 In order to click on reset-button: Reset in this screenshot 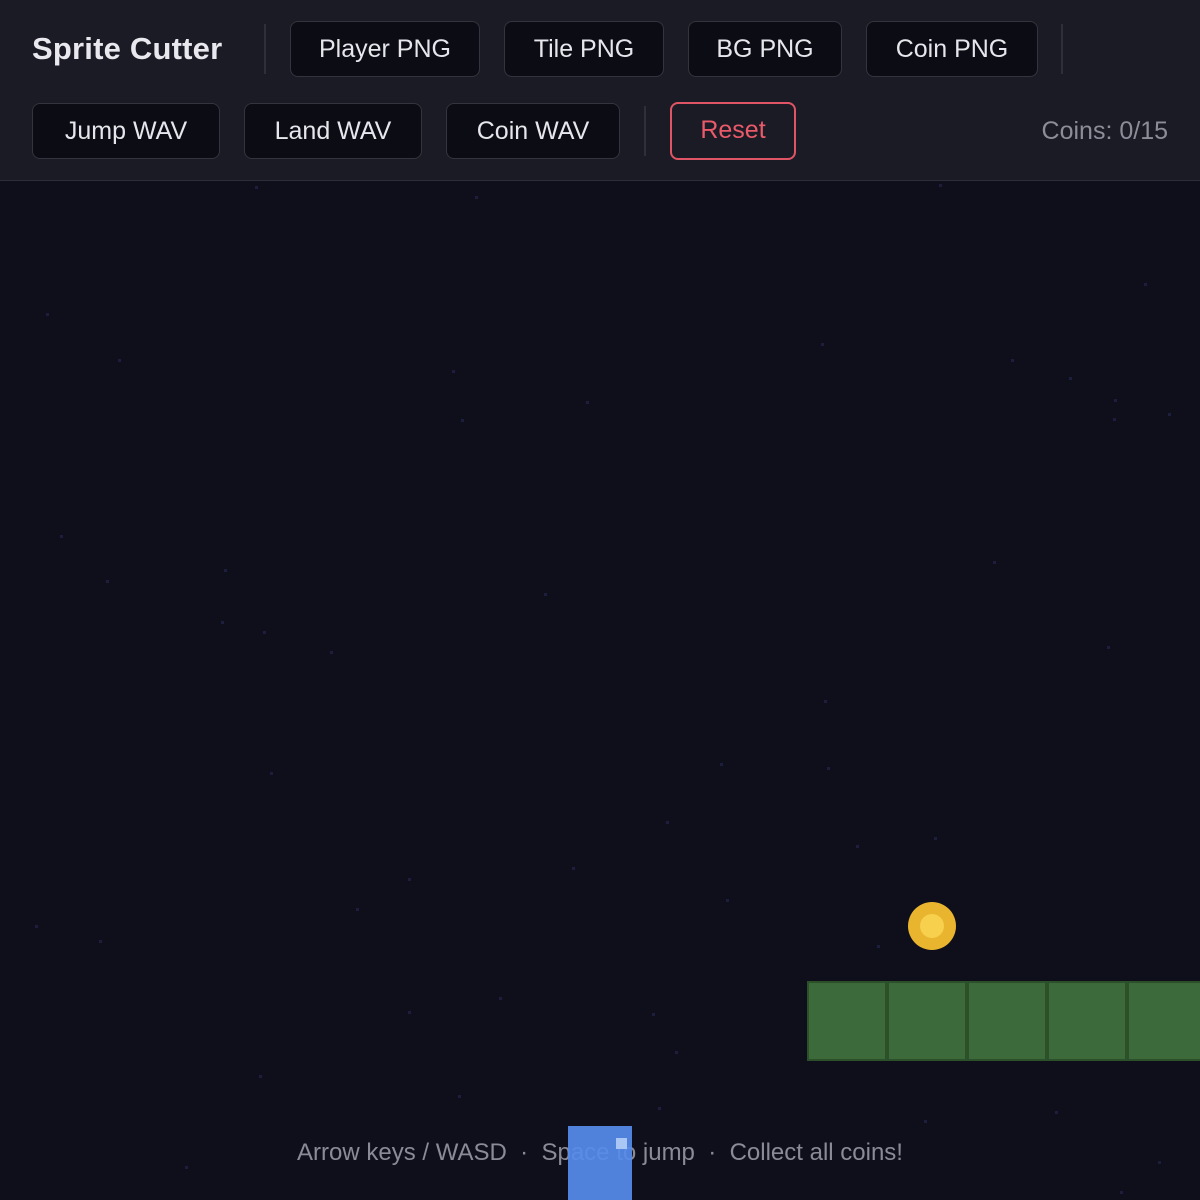, I will do `click(733, 131)`.